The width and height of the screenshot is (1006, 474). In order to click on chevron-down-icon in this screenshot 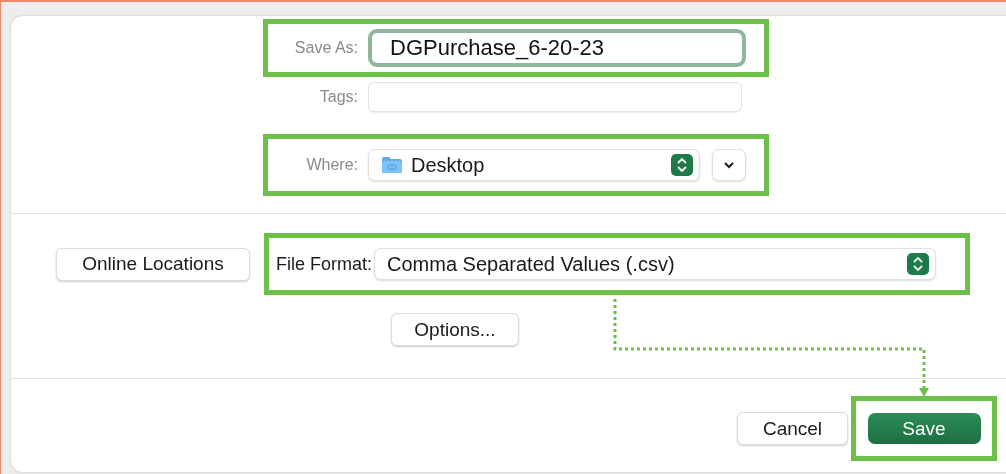, I will do `click(729, 165)`.